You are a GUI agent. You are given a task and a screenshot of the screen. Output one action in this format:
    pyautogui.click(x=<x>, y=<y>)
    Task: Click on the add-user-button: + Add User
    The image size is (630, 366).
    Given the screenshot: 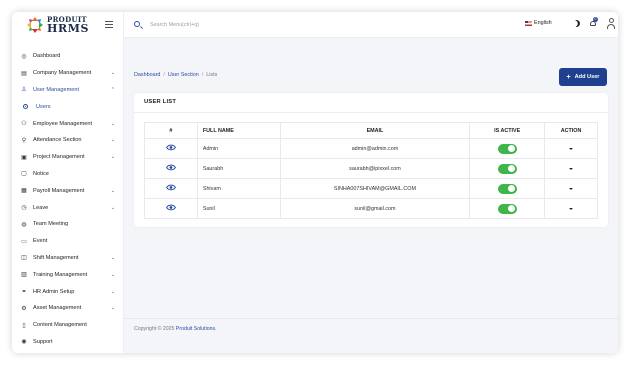 What is the action you would take?
    pyautogui.click(x=583, y=77)
    